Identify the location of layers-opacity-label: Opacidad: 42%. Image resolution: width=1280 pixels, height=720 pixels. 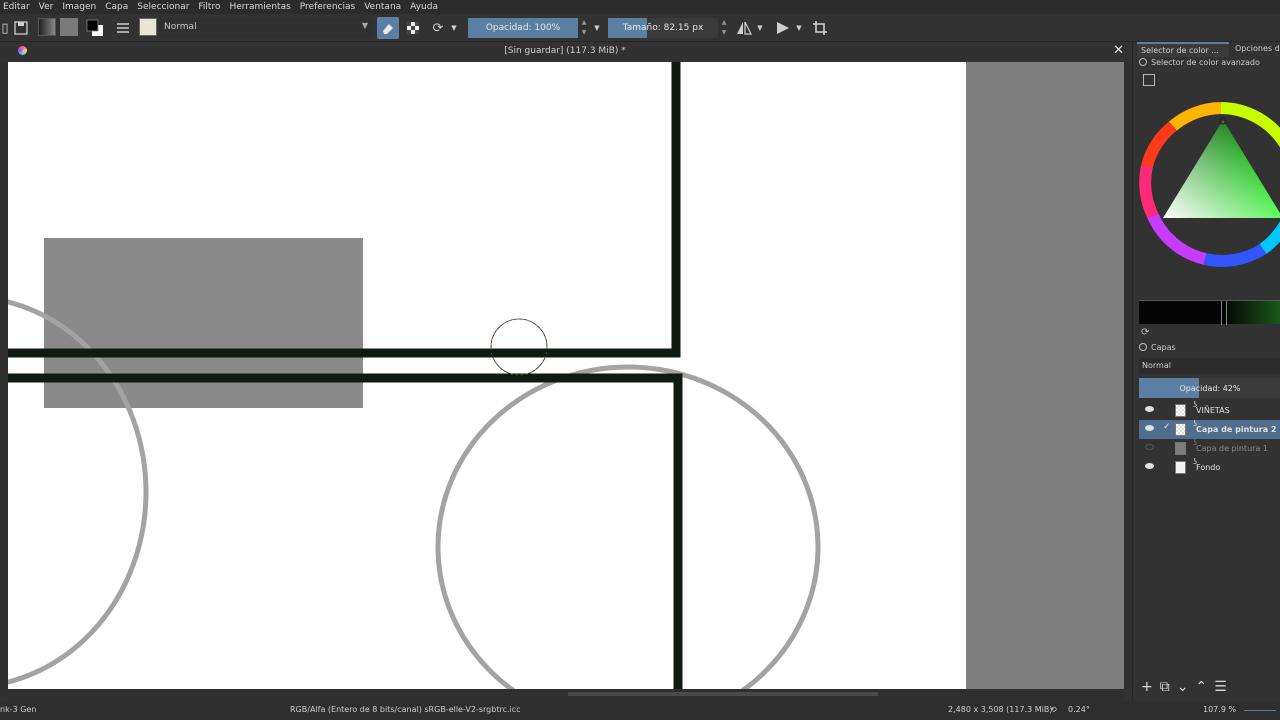
(1210, 388).